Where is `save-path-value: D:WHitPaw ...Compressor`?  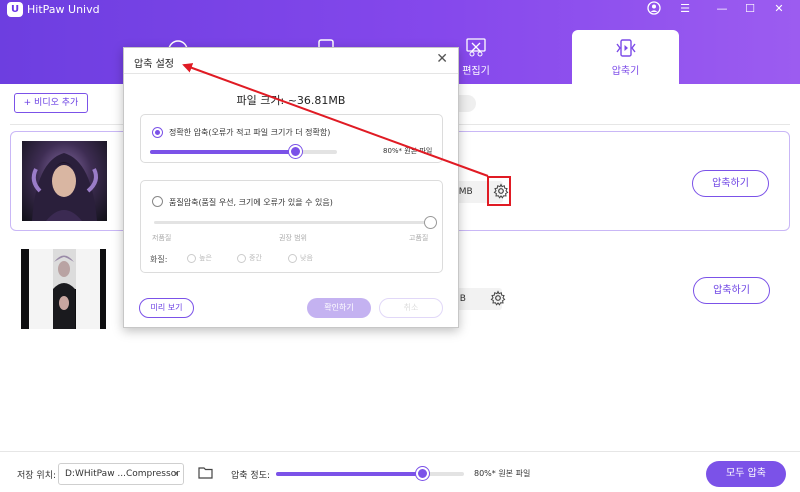 save-path-value: D:WHitPaw ...Compressor is located at coordinates (122, 474).